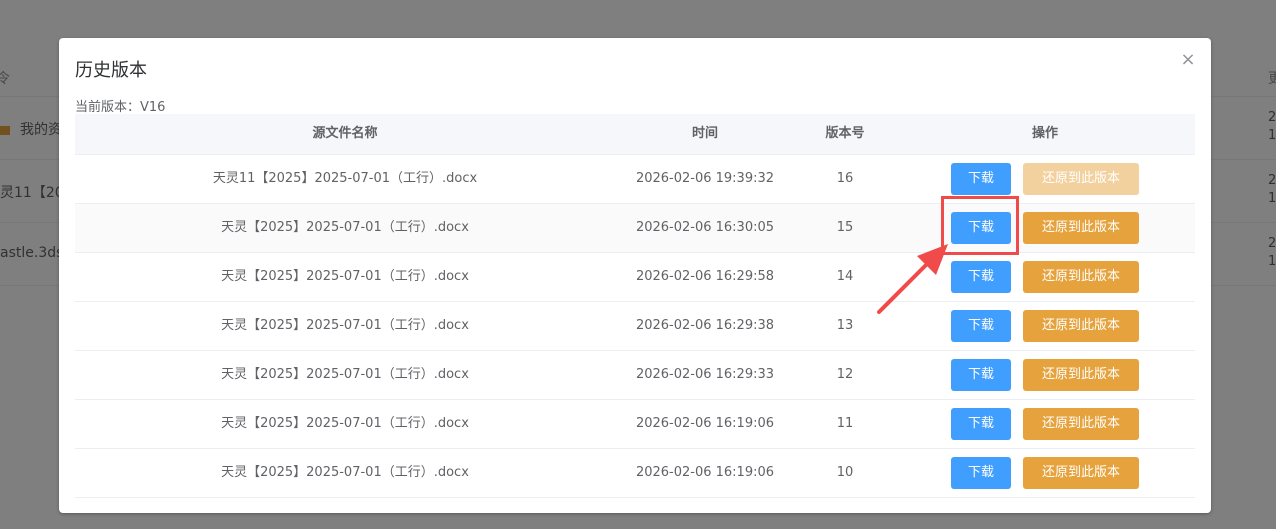  Describe the element at coordinates (845, 472) in the screenshot. I see `version-cell: 10` at that location.